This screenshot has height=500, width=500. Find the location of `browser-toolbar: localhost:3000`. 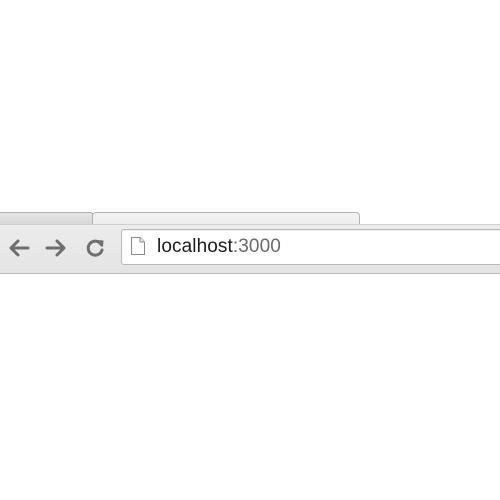

browser-toolbar: localhost:3000 is located at coordinates (250, 249).